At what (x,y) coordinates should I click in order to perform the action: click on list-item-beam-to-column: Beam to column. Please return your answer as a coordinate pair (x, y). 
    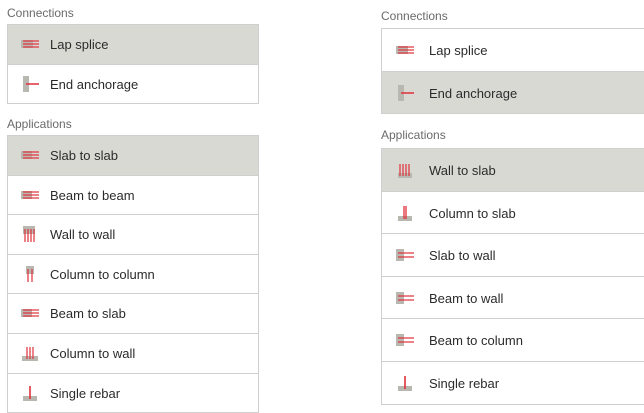
    Looking at the image, I should click on (513, 340).